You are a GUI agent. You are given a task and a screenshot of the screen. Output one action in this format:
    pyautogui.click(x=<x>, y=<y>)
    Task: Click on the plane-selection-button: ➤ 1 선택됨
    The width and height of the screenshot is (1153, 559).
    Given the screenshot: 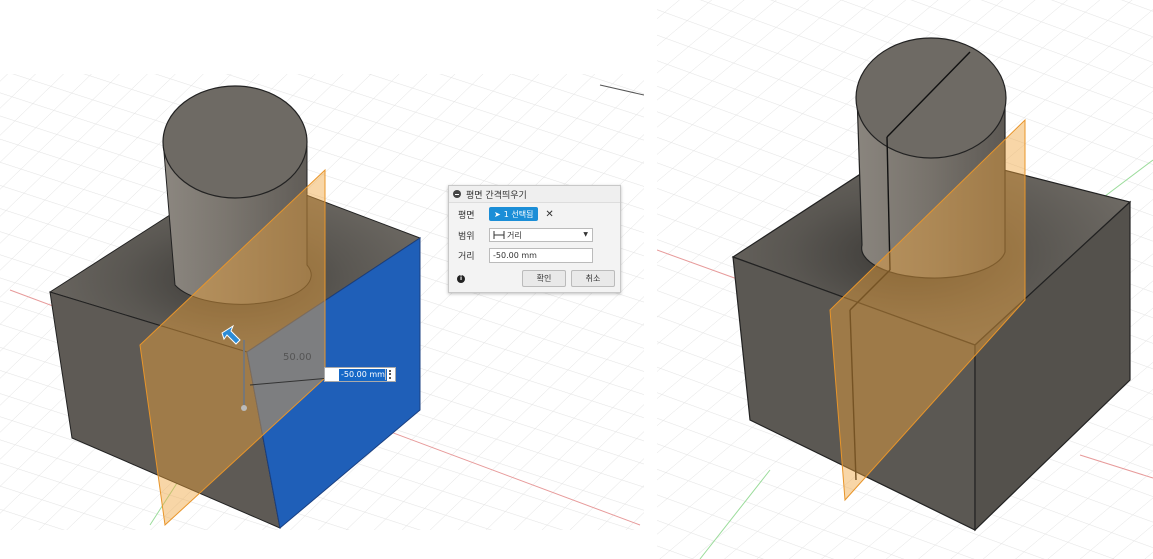 What is the action you would take?
    pyautogui.click(x=514, y=214)
    